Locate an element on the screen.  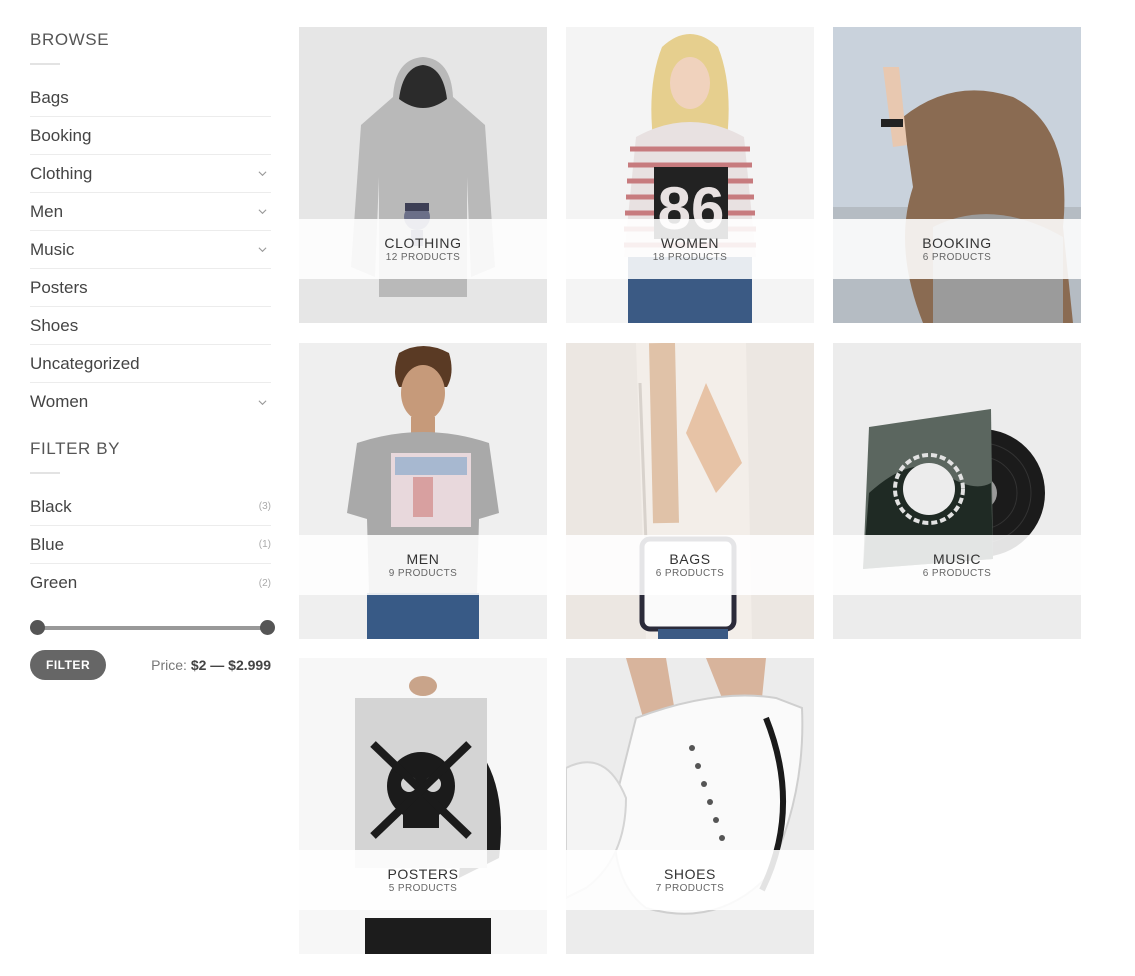
filter-count: (3) is located at coordinates (264, 506).